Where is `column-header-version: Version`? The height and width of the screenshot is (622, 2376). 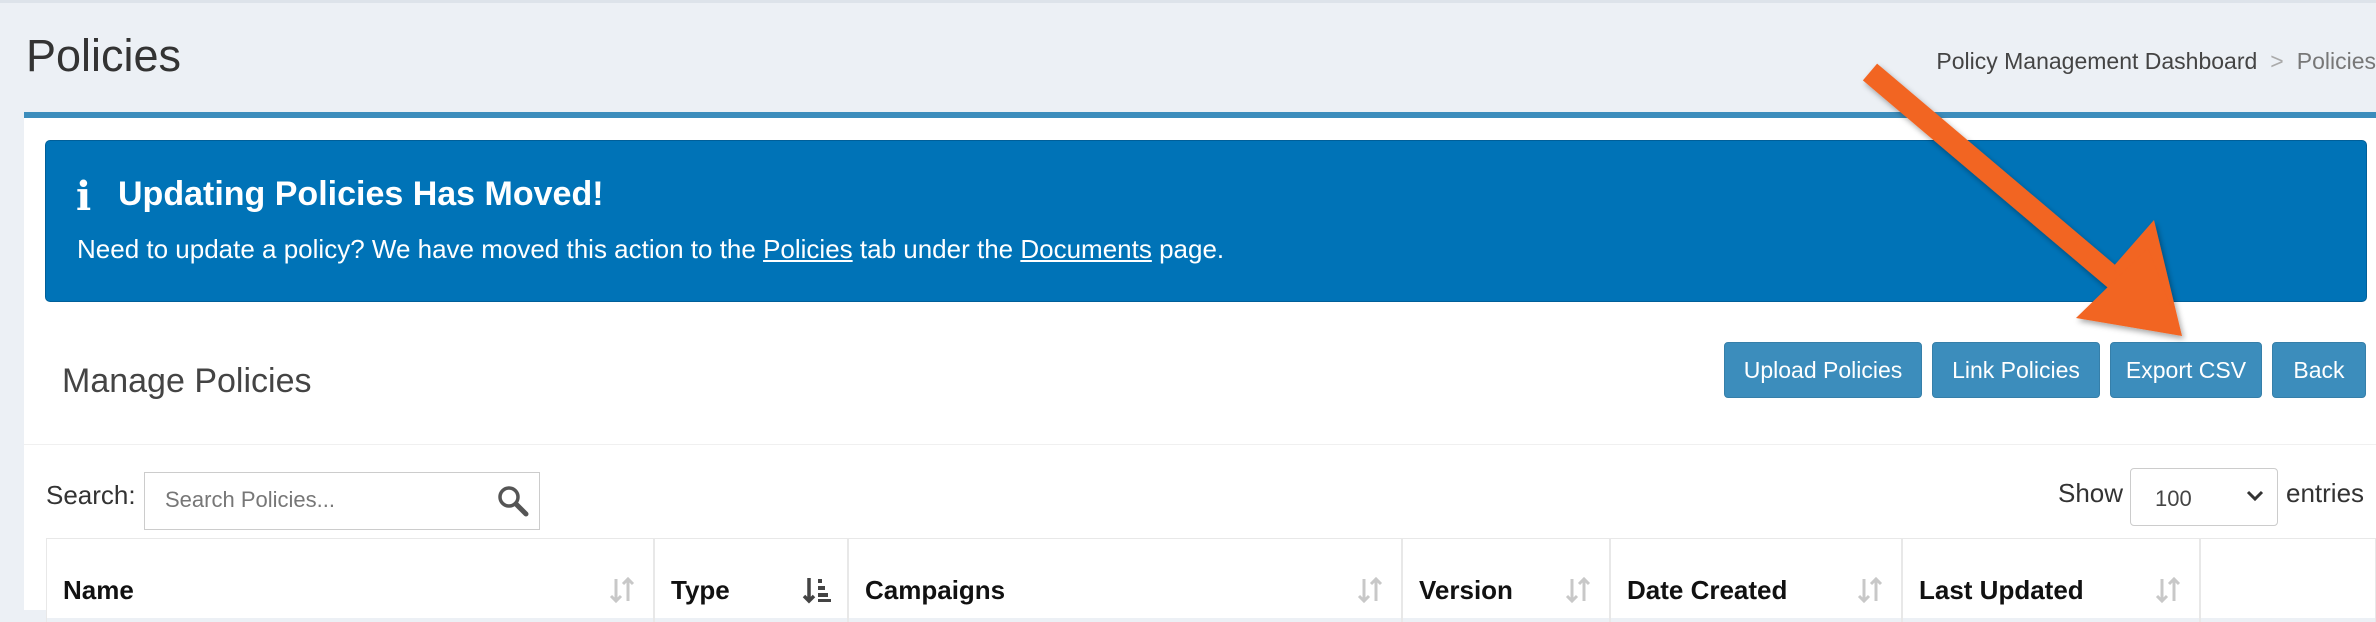
column-header-version: Version is located at coordinates (1506, 580).